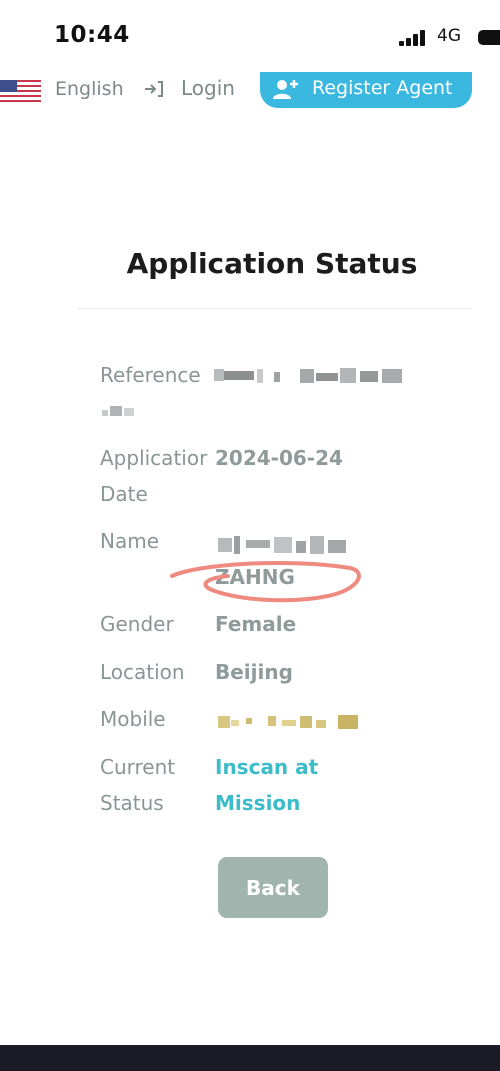  Describe the element at coordinates (274, 308) in the screenshot. I see `divider` at that location.